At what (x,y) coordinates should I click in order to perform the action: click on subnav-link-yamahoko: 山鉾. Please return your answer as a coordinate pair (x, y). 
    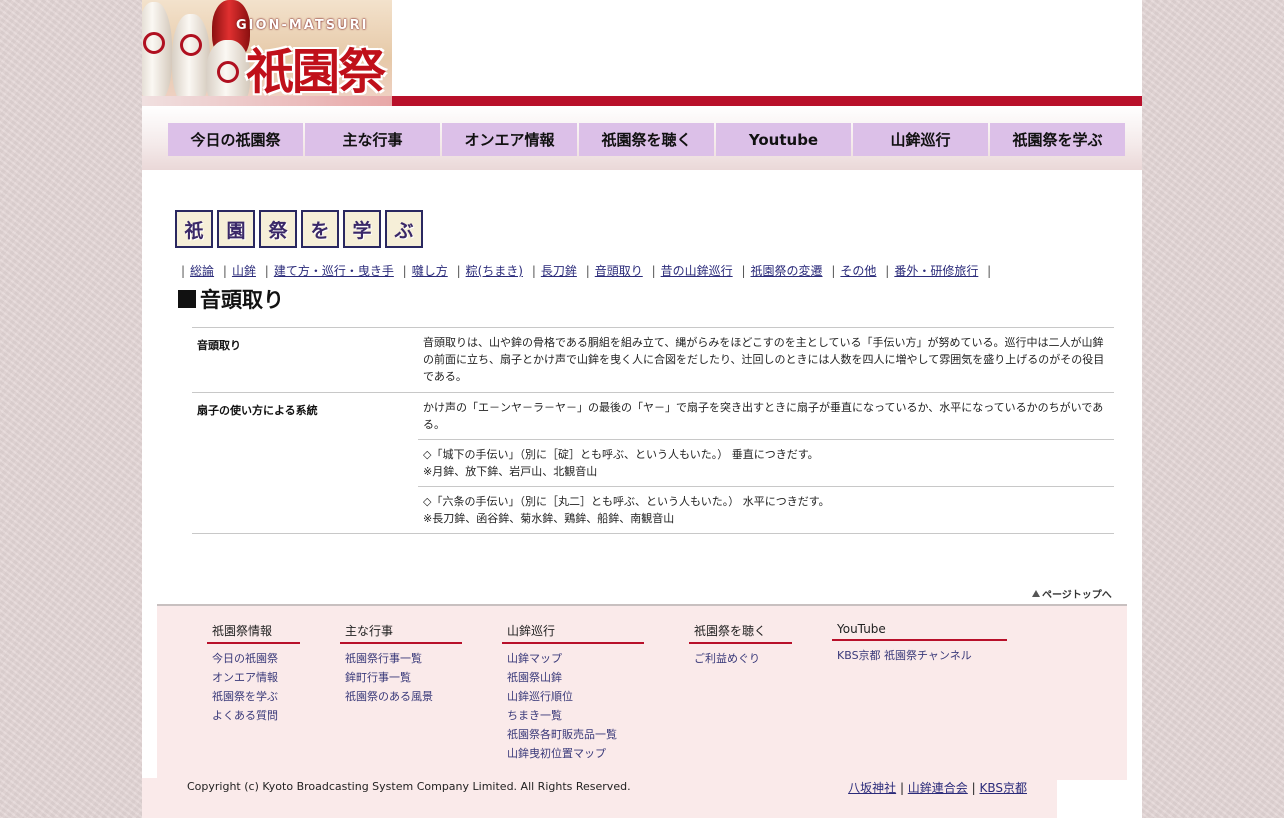
    Looking at the image, I should click on (244, 271).